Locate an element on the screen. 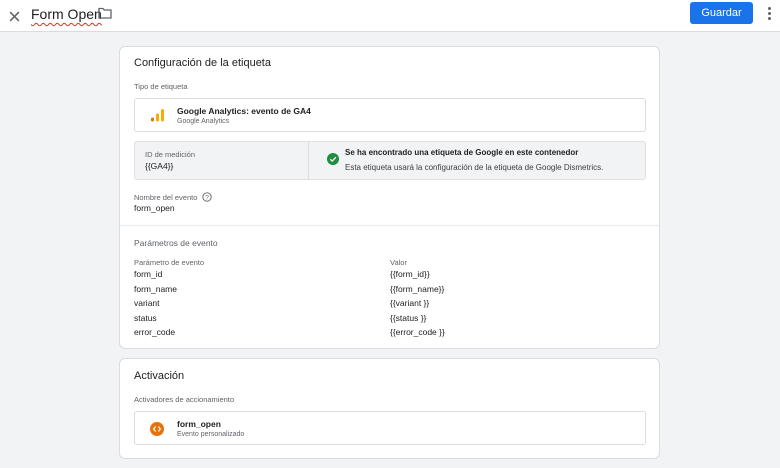 This screenshot has width=780, height=468. param-value: {{variant }} is located at coordinates (410, 303).